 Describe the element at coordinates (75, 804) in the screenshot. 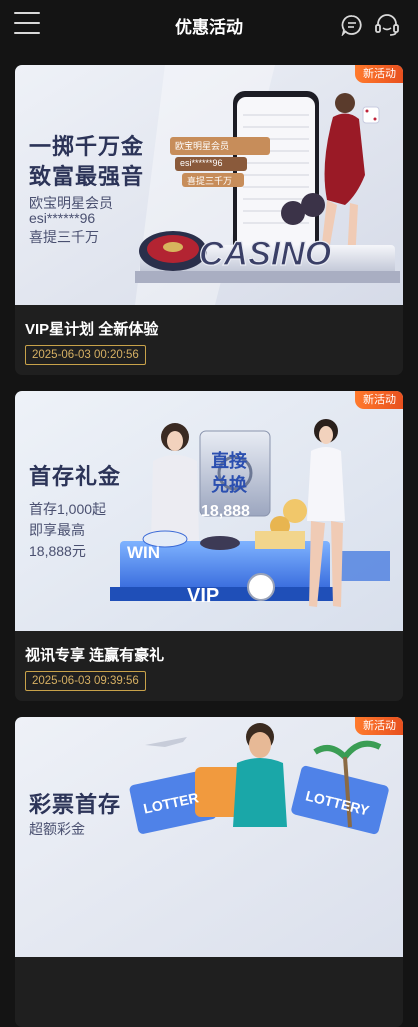

I see `banner-headline: 彩票首存` at that location.